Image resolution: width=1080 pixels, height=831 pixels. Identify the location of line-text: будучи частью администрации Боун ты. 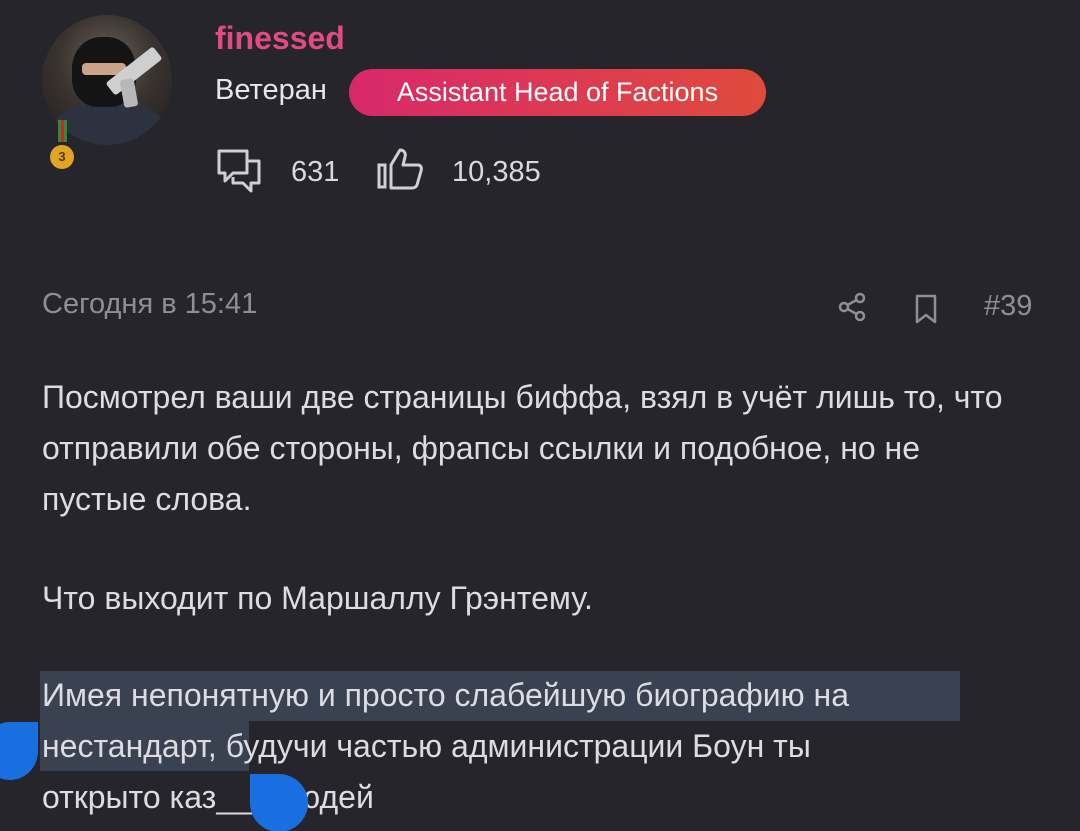
(513, 746).